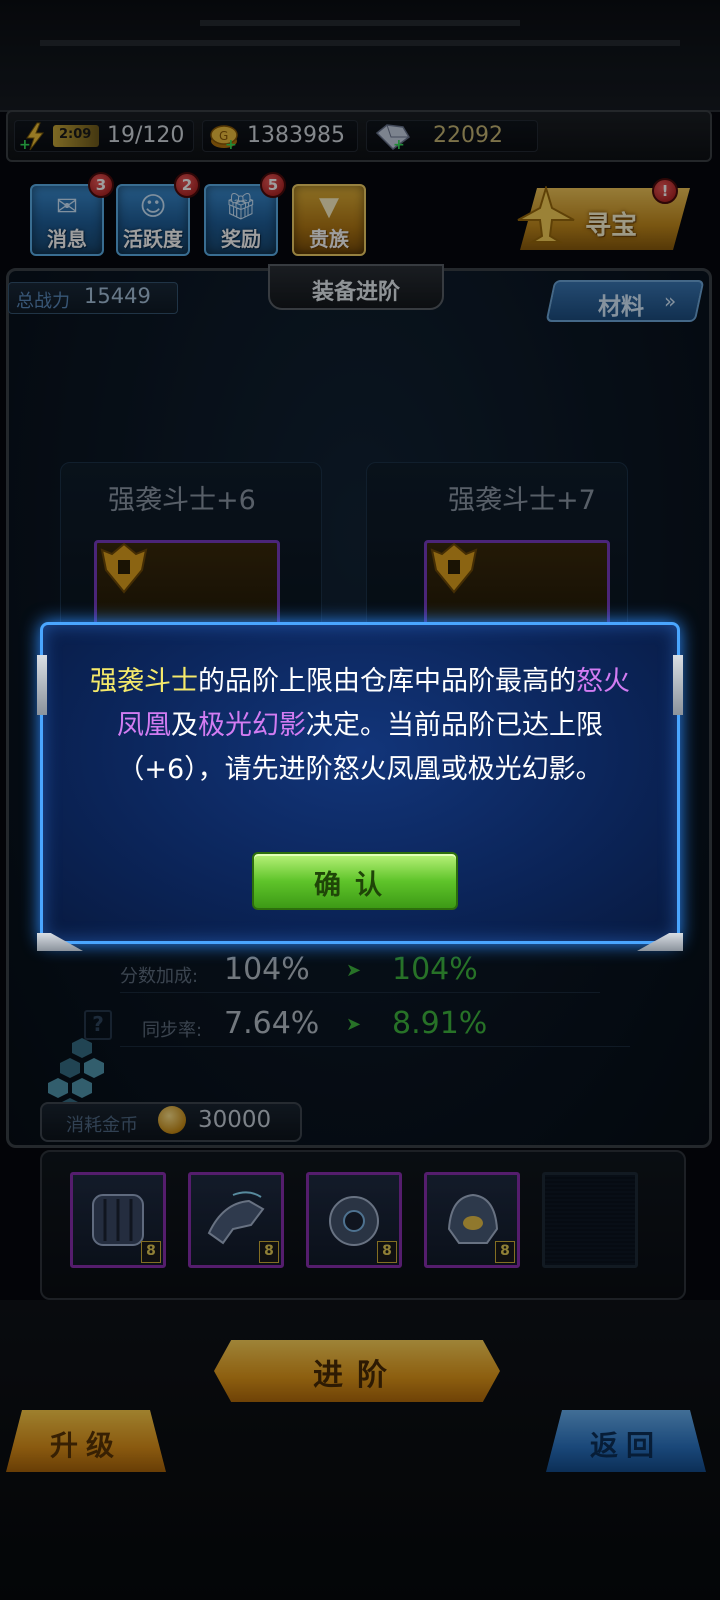 The width and height of the screenshot is (720, 1600). I want to click on confirm-label: 确认, so click(355, 885).